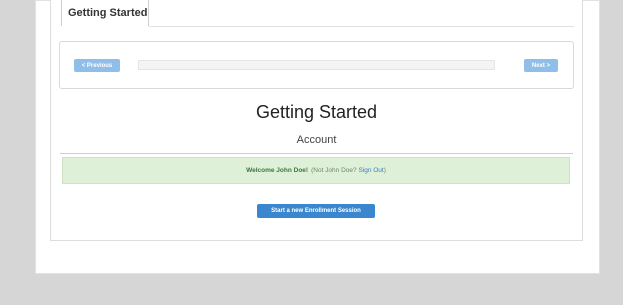 Image resolution: width=623 pixels, height=305 pixels. What do you see at coordinates (334, 170) in the screenshot?
I see `not-user-text: (Not John Doe?` at bounding box center [334, 170].